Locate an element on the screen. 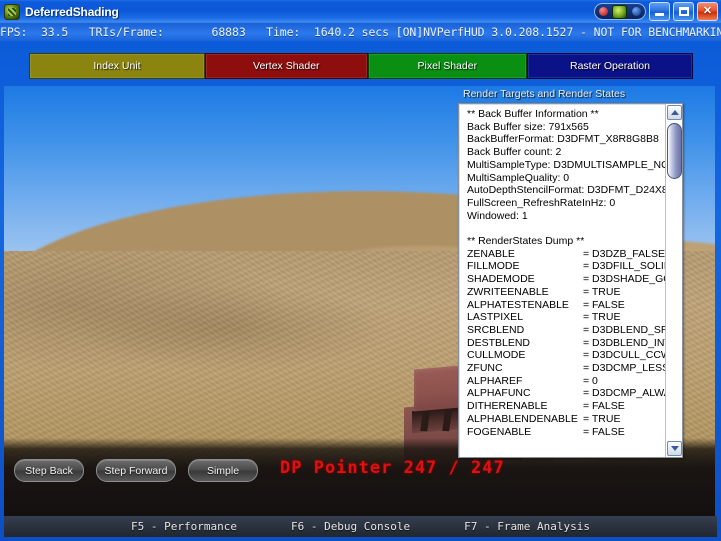  render-state-value: = D3DBLEND_SRC is located at coordinates (624, 329).